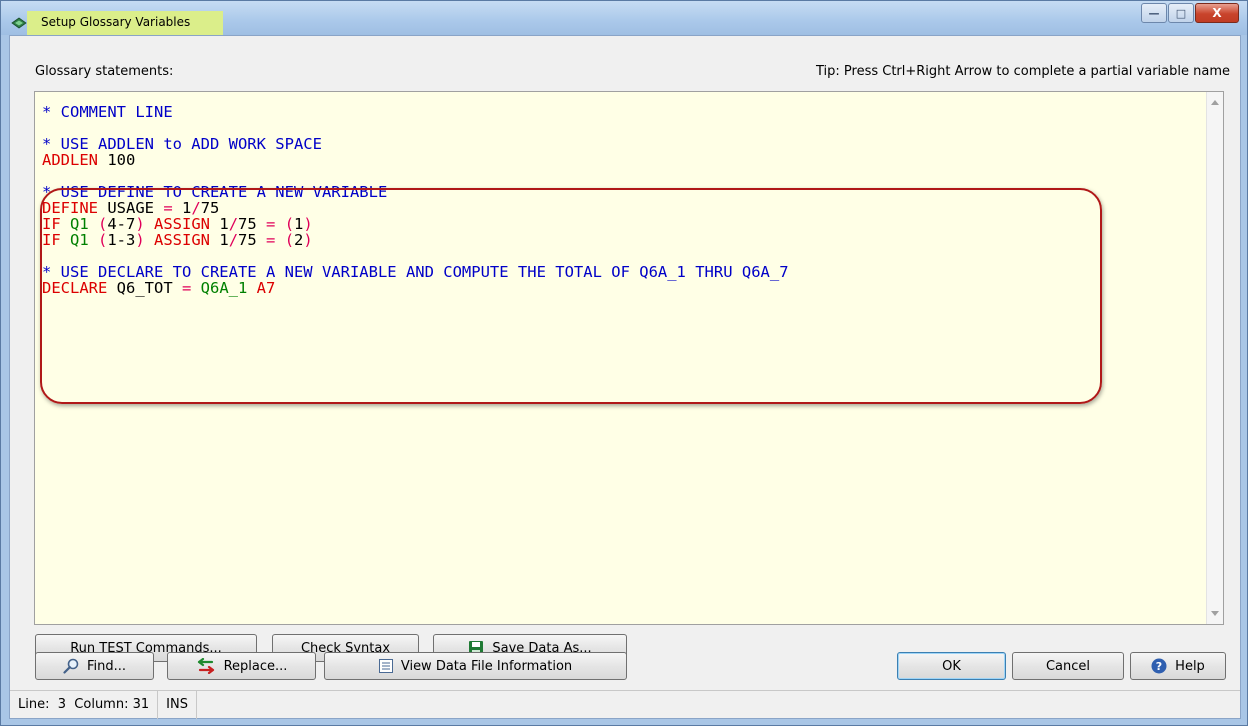 Image resolution: width=1248 pixels, height=726 pixels. Describe the element at coordinates (121, 160) in the screenshot. I see `code-token: 100` at that location.